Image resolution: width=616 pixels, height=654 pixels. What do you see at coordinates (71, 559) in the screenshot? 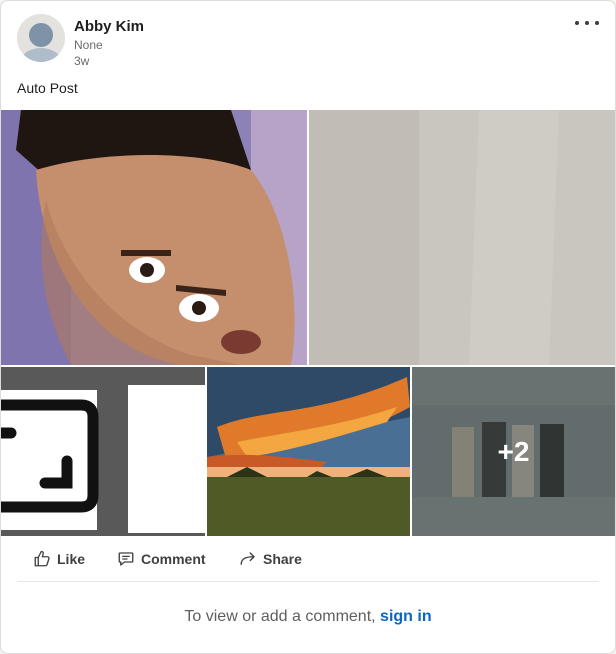
I see `like-label: Like` at bounding box center [71, 559].